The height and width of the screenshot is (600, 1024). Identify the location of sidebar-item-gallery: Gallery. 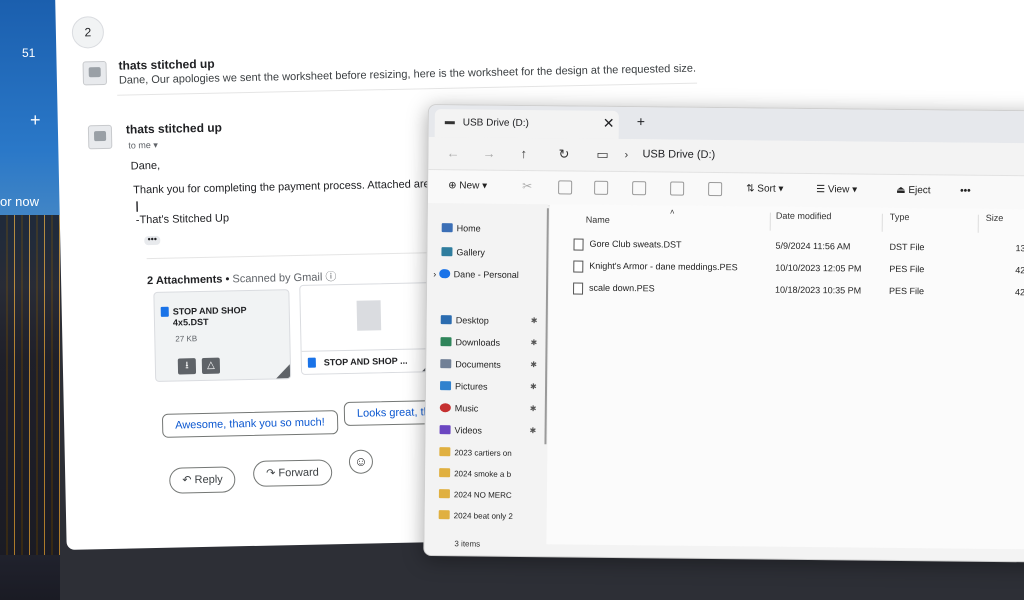
(463, 252).